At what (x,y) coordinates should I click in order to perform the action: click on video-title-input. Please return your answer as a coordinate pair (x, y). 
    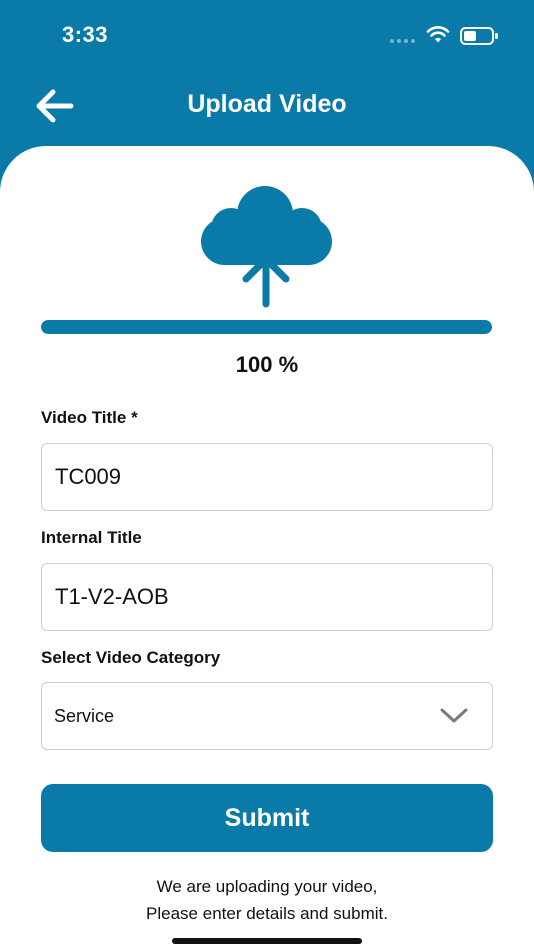
    Looking at the image, I should click on (267, 477).